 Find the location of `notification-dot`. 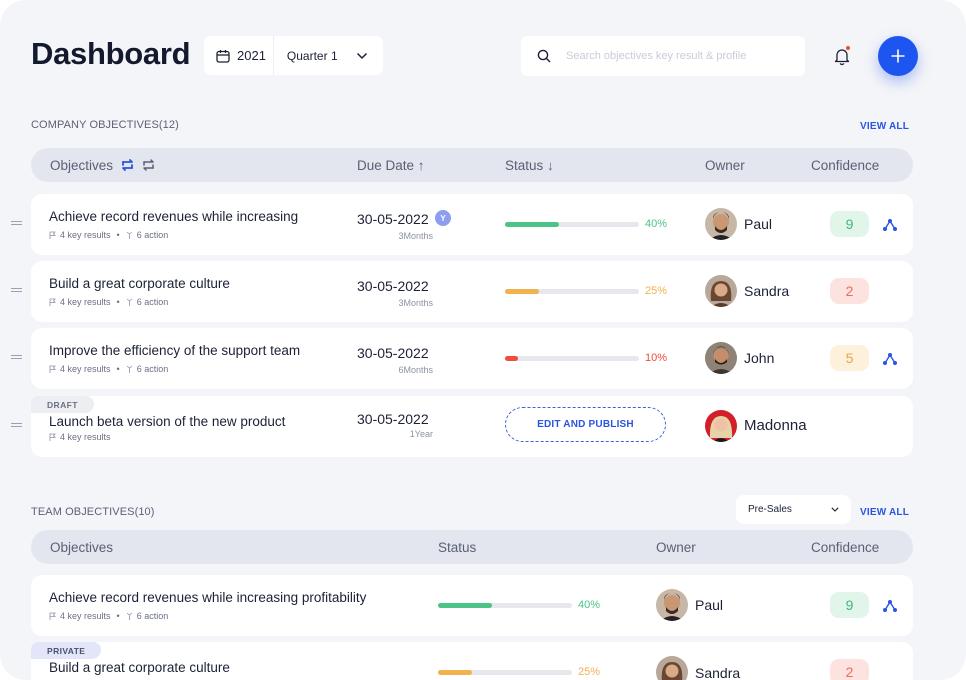

notification-dot is located at coordinates (848, 48).